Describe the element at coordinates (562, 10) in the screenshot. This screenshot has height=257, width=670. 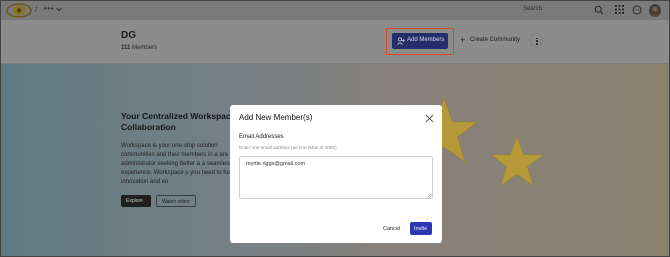
I see `search-input: Search` at that location.